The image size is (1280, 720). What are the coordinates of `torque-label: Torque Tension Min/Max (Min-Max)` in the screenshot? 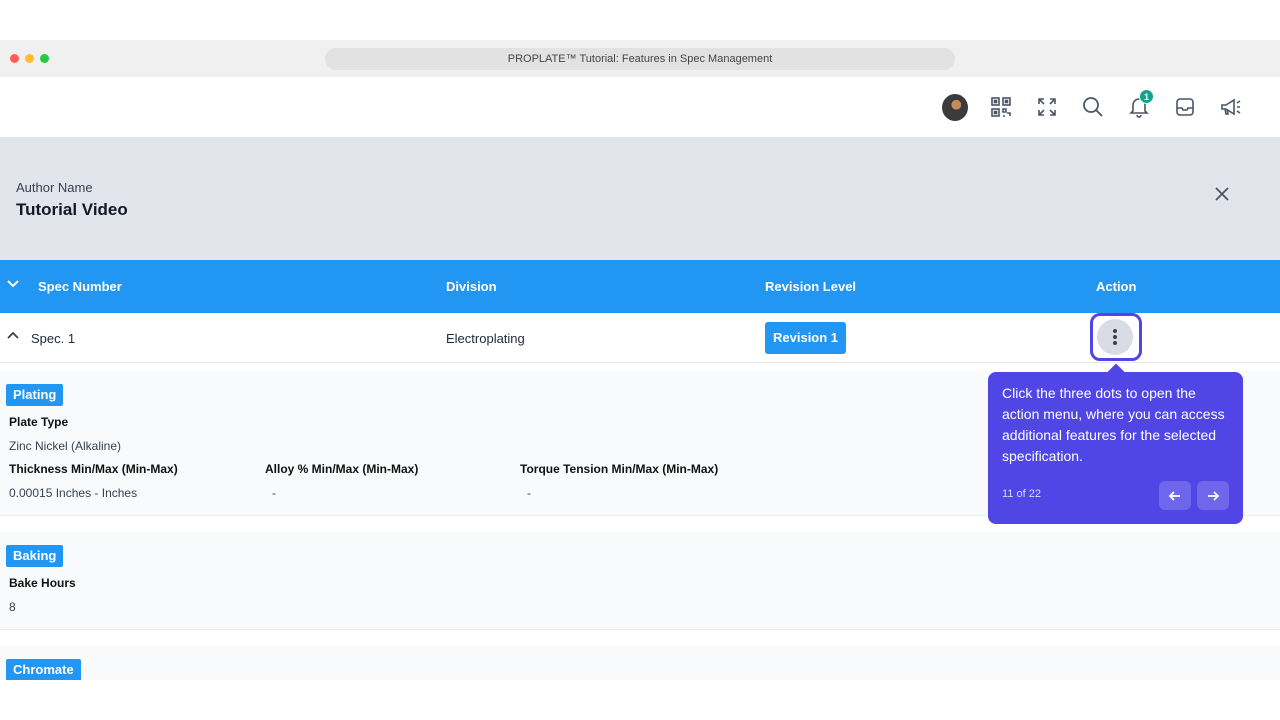 It's located at (619, 469).